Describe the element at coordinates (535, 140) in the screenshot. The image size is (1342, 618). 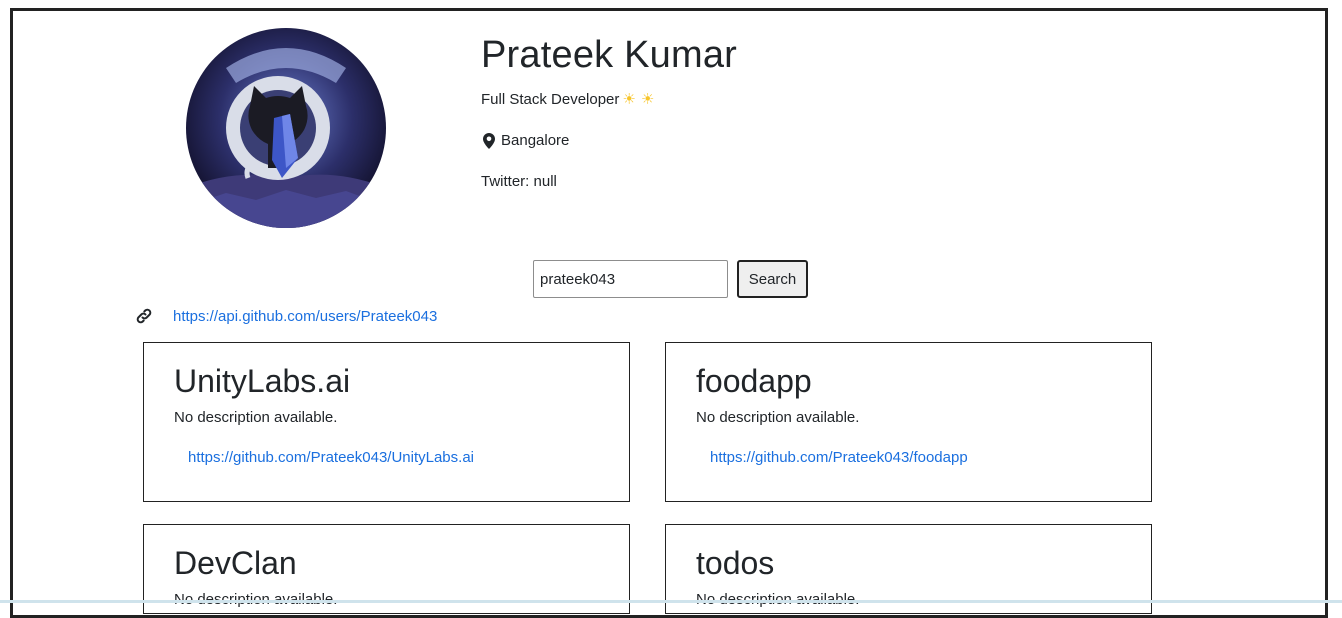
I see `profile-location-text: Bangalore` at that location.